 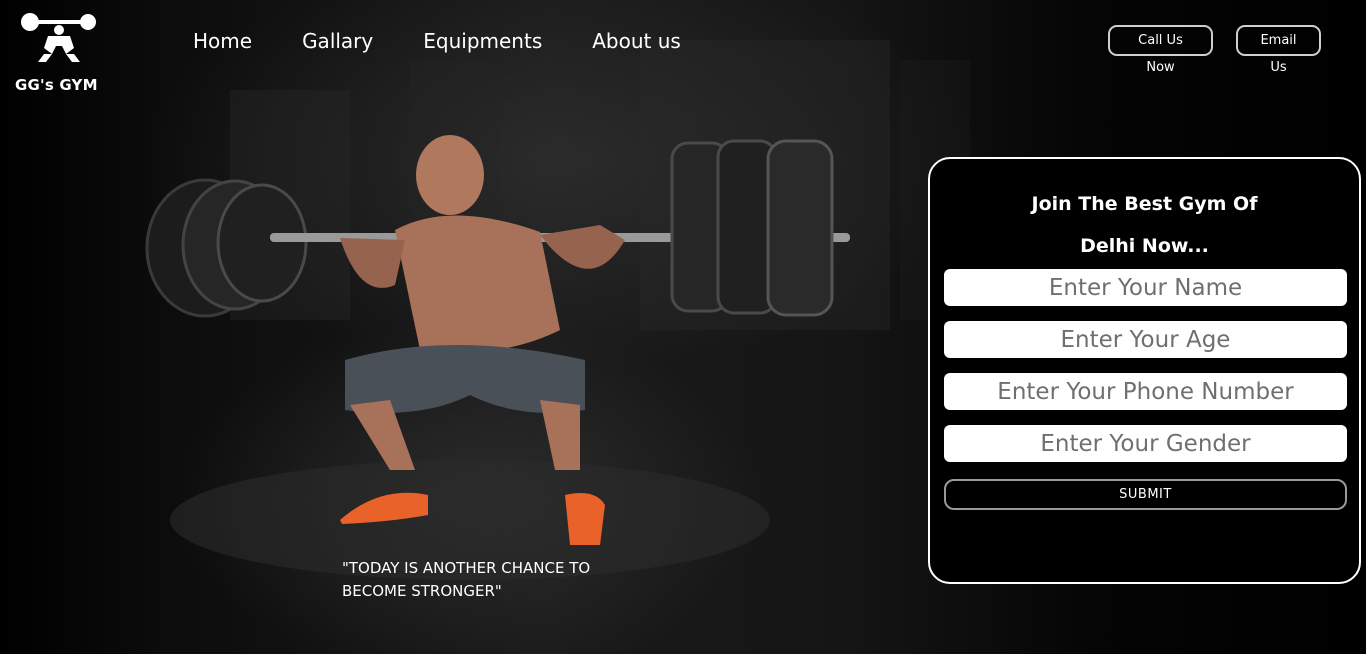 I want to click on email-us-button: Email Us, so click(x=1278, y=50).